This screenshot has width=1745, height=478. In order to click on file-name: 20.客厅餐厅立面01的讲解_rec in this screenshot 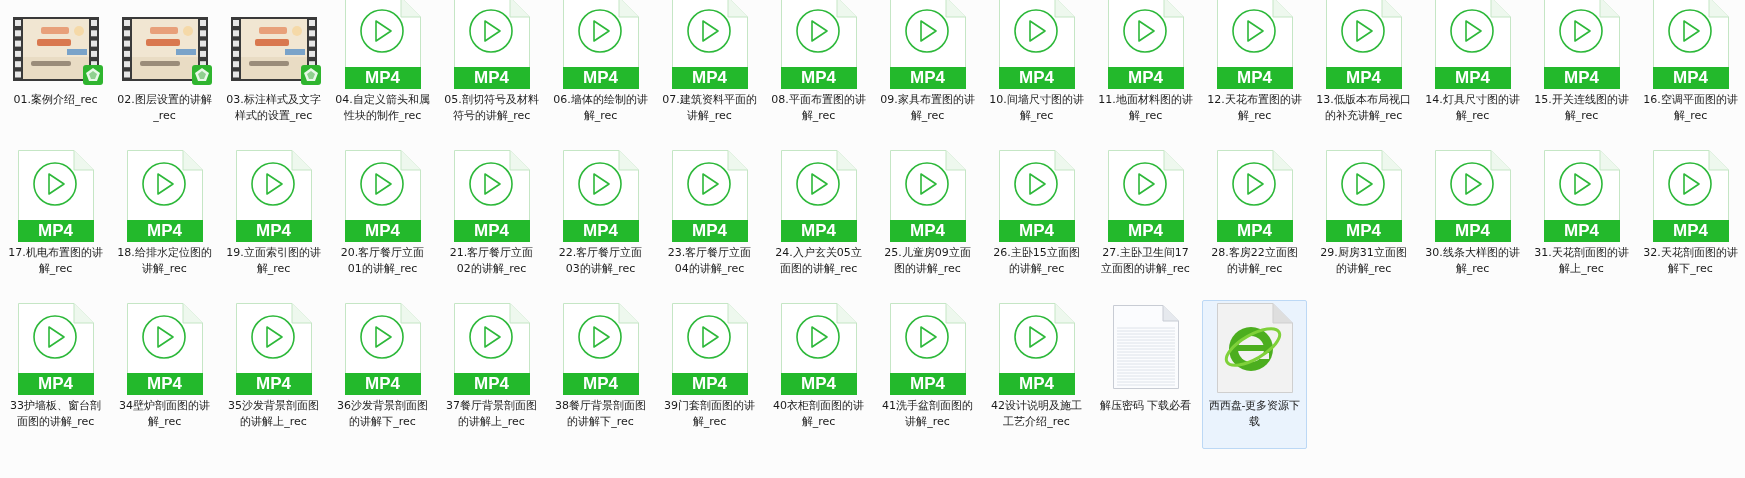, I will do `click(382, 269)`.